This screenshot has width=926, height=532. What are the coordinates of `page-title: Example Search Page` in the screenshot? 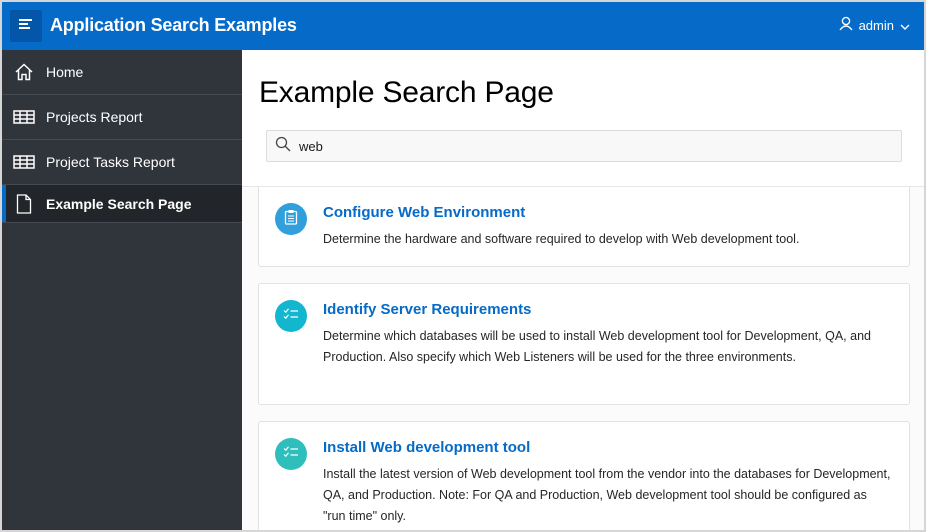 It's located at (406, 92).